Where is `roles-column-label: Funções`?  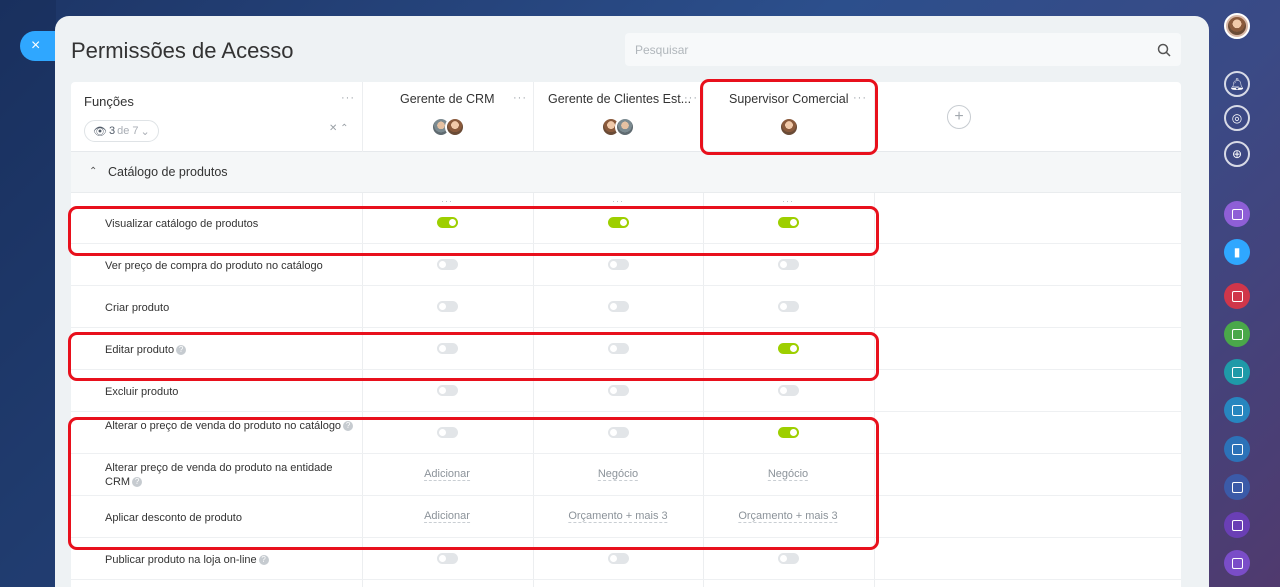
roles-column-label: Funções is located at coordinates (109, 101).